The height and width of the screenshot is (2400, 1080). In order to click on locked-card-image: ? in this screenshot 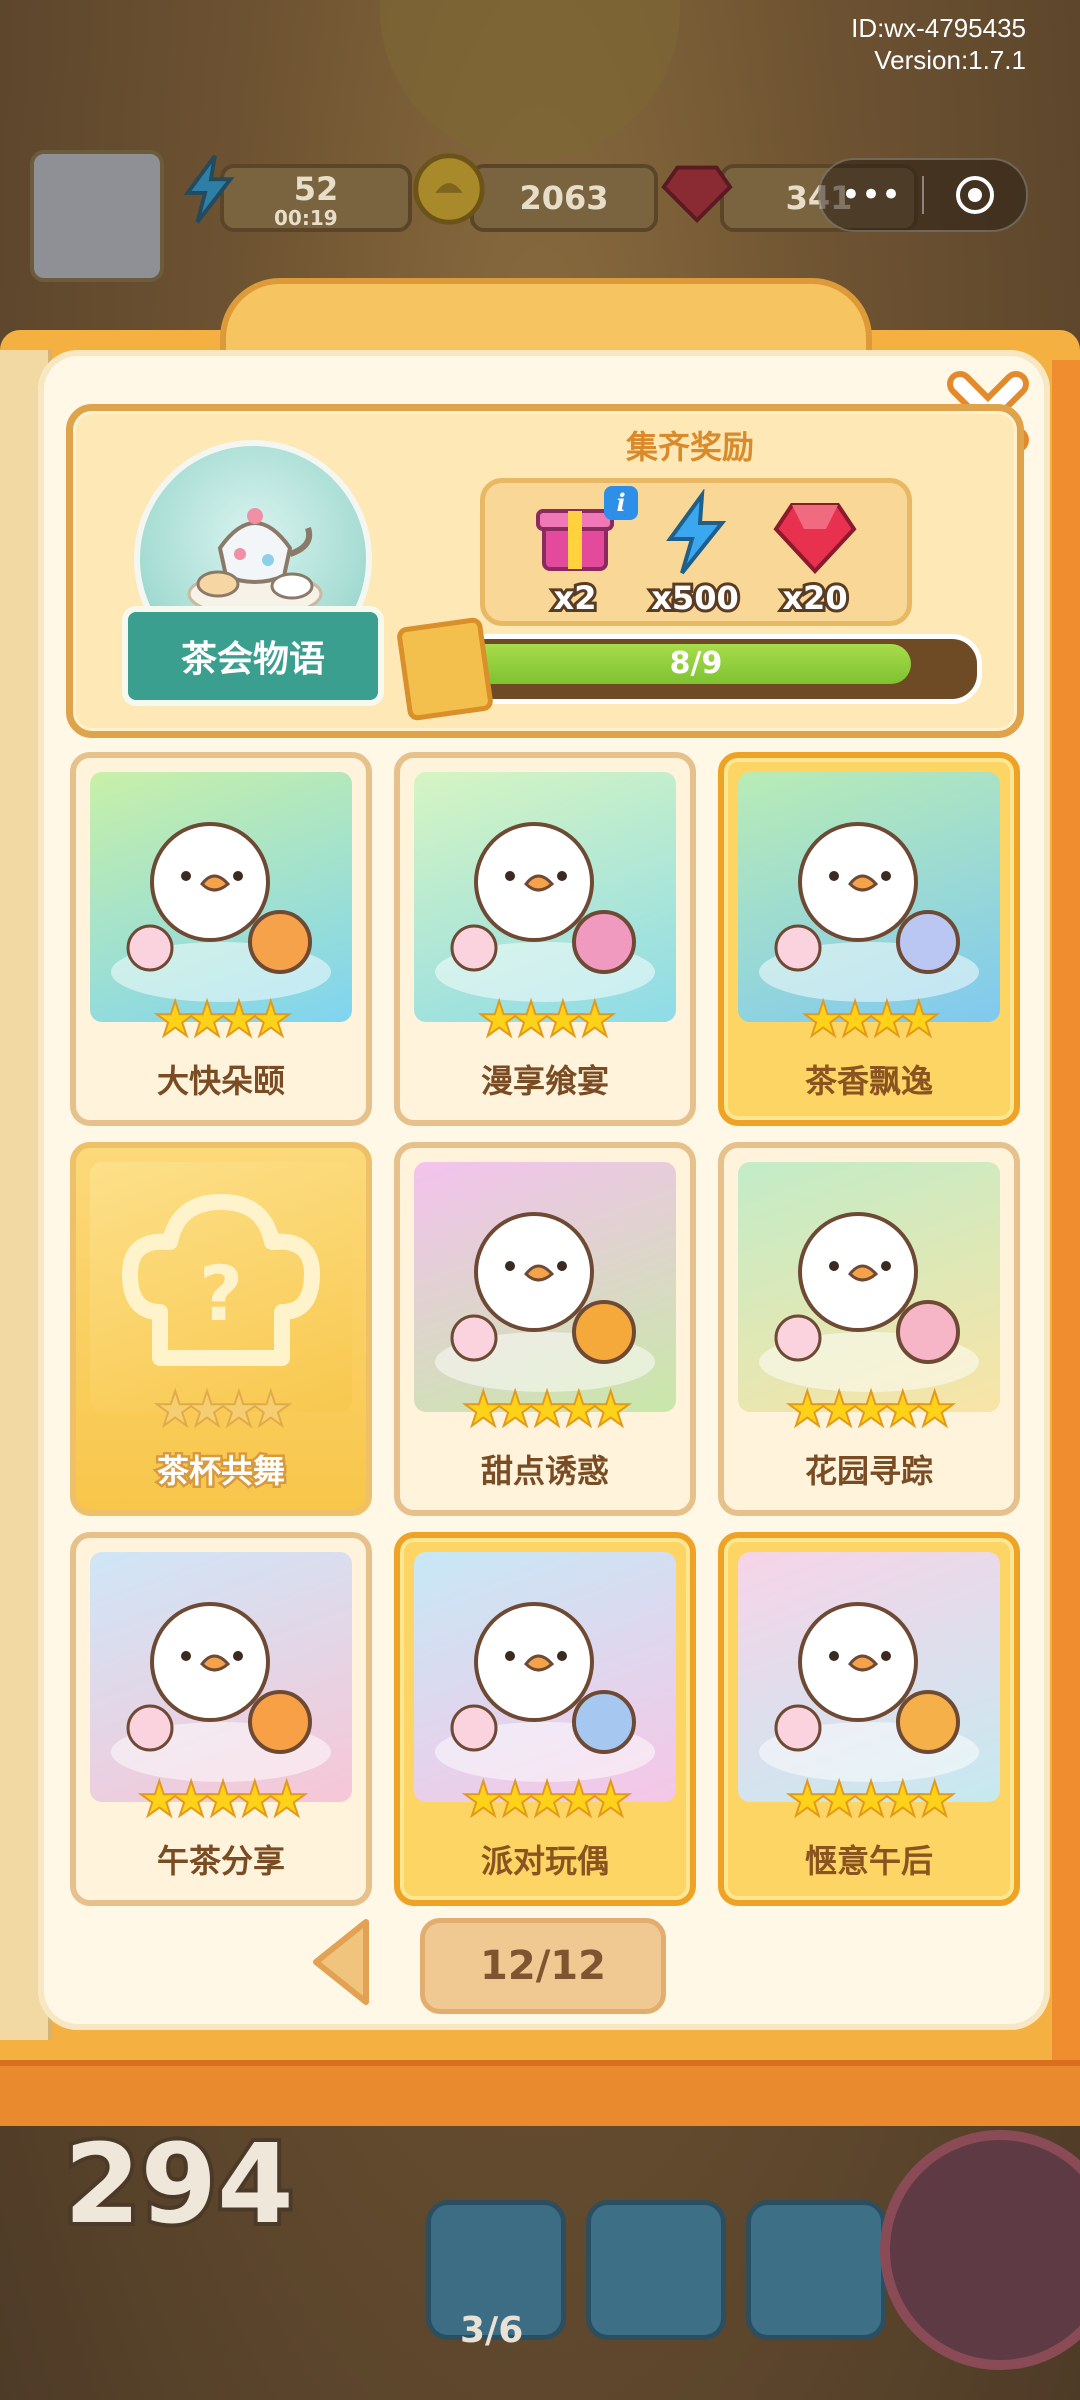, I will do `click(221, 1287)`.